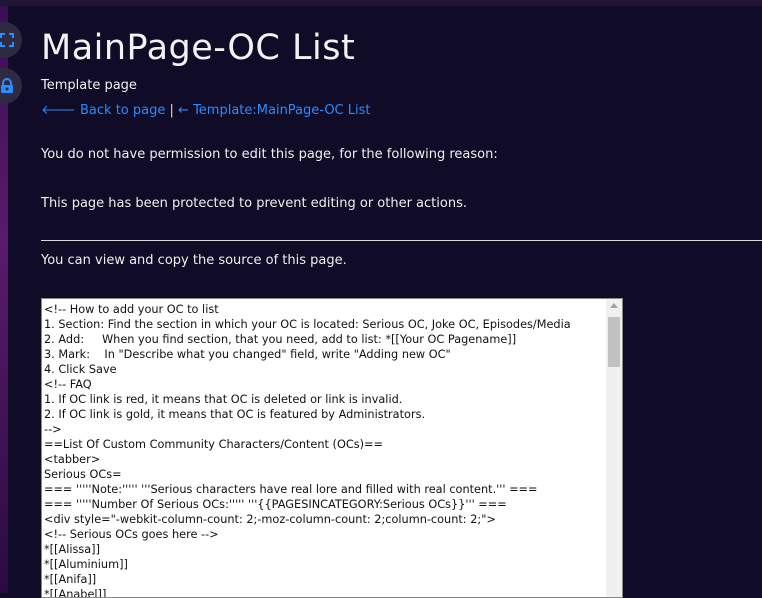  I want to click on scrollbar-thumb, so click(614, 342).